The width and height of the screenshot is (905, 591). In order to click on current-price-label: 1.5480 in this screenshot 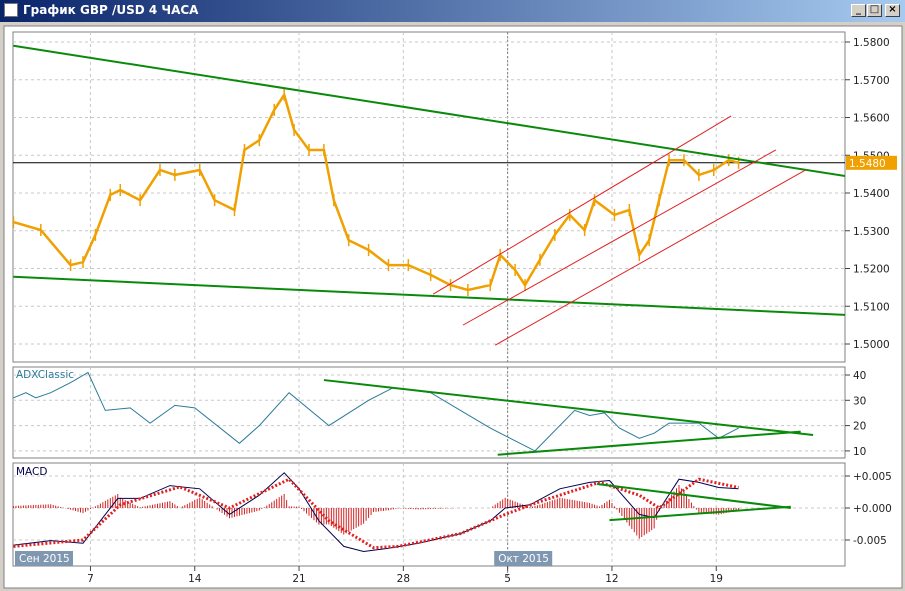, I will do `click(867, 164)`.